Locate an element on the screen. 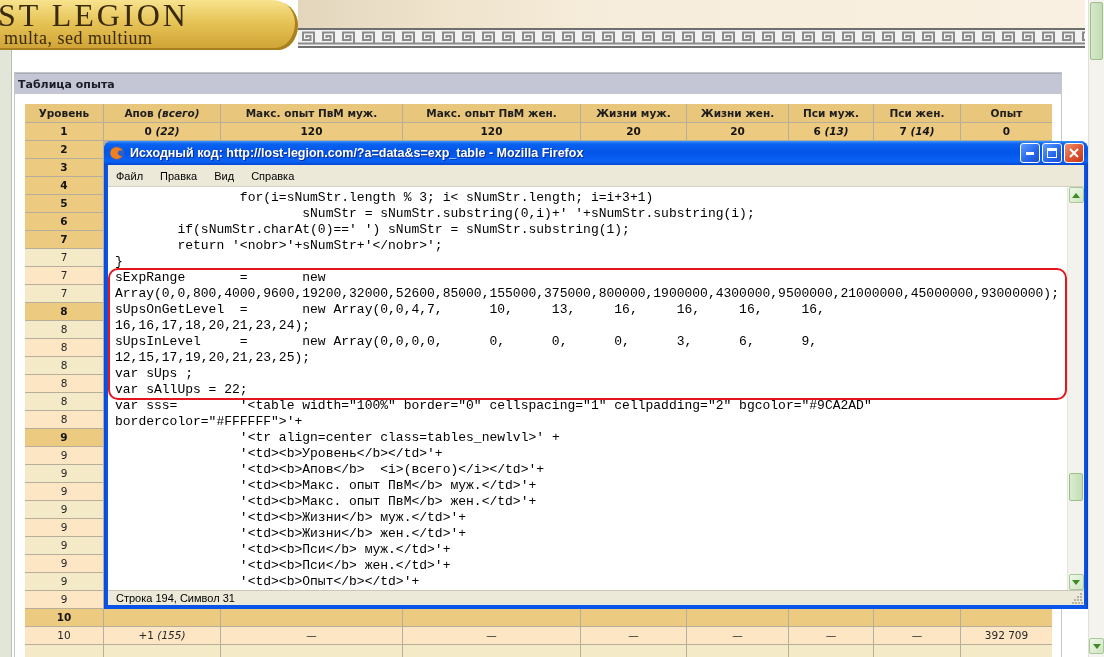 The width and height of the screenshot is (1104, 657). minimize-icon is located at coordinates (1030, 153).